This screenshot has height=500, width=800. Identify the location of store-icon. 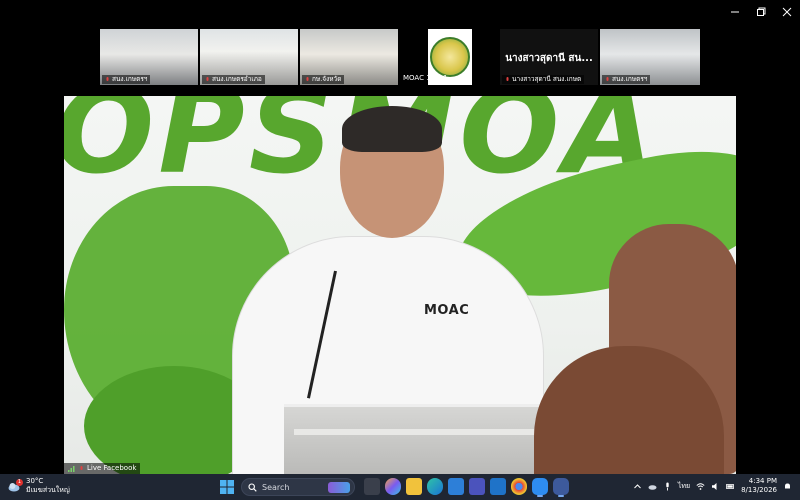
(456, 486).